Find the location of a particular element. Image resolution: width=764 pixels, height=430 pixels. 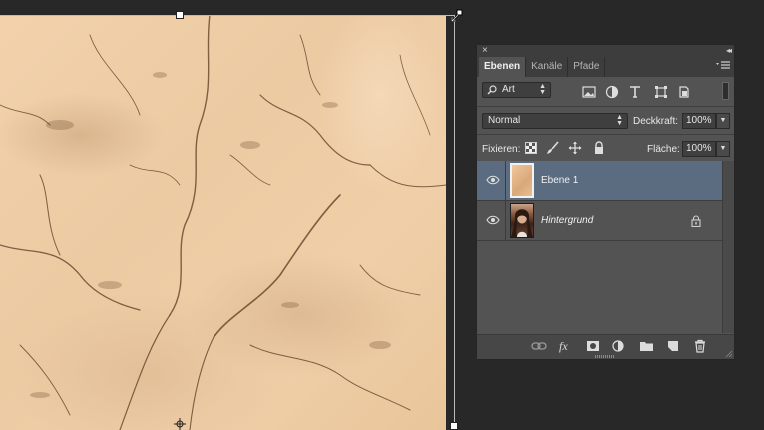

lock-label: Fixieren: is located at coordinates (501, 149).